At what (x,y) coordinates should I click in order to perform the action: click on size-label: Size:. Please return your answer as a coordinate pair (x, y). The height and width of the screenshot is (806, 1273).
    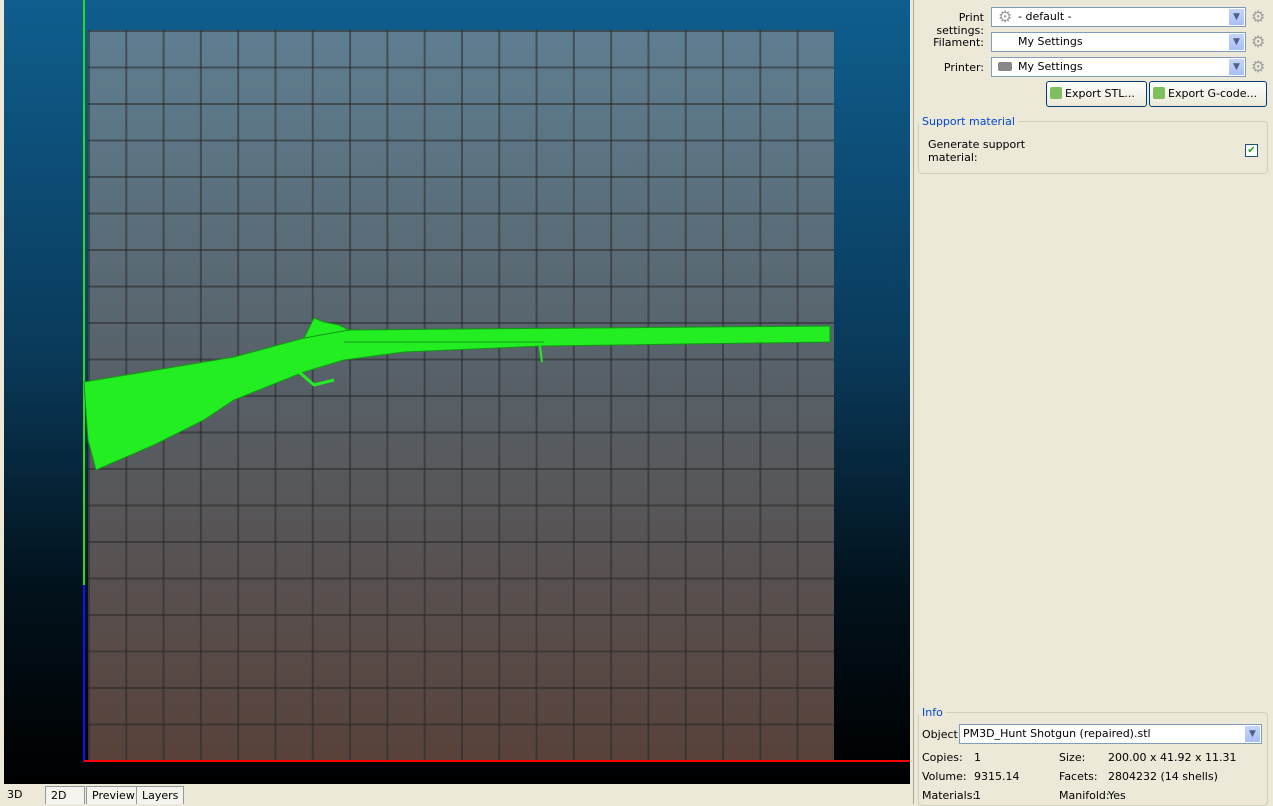
    Looking at the image, I should click on (1072, 757).